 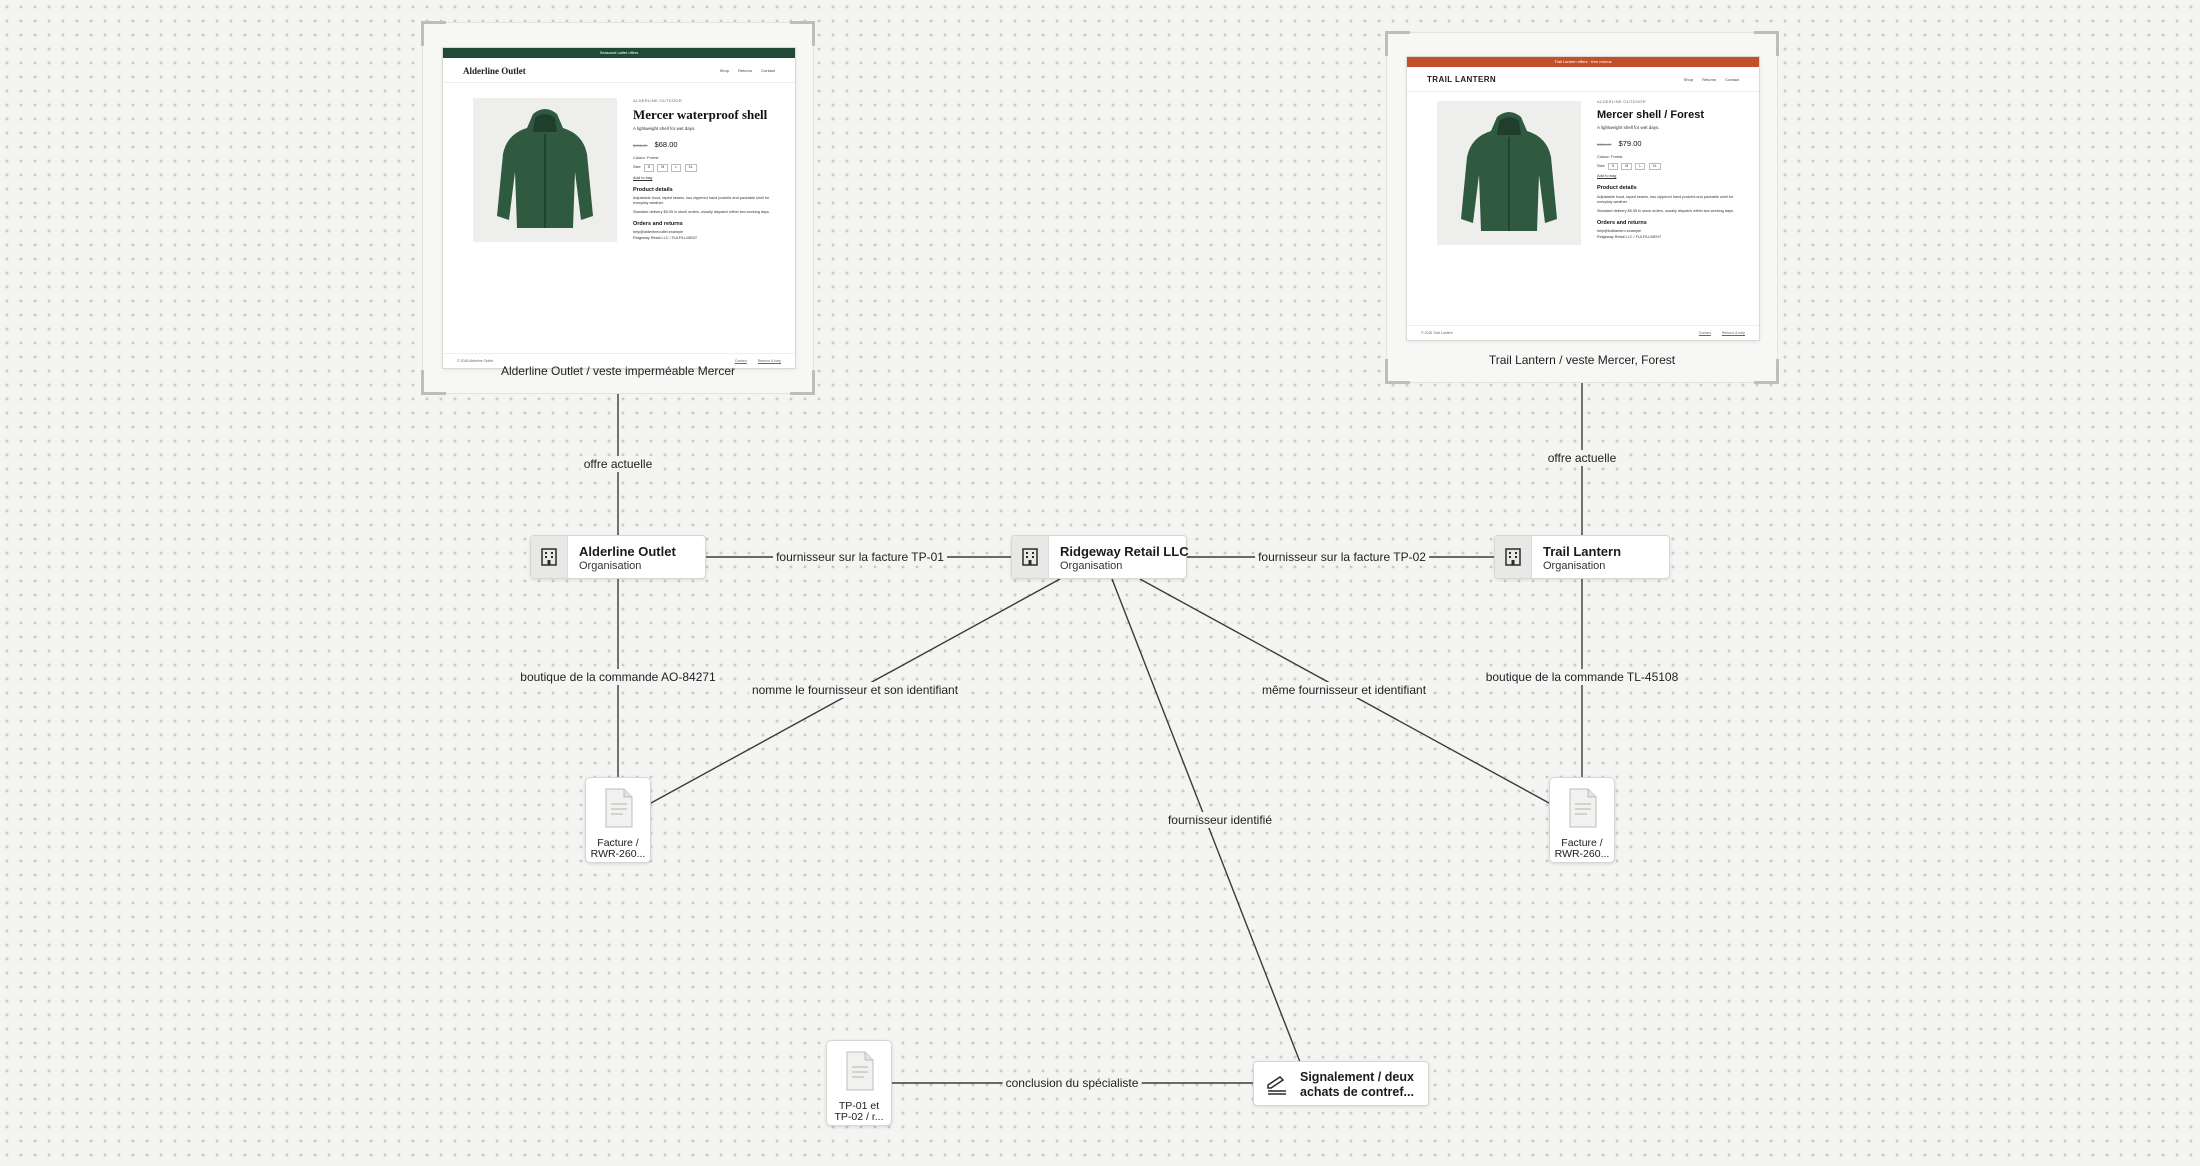 I want to click on current-price: $79.00, so click(x=1630, y=143).